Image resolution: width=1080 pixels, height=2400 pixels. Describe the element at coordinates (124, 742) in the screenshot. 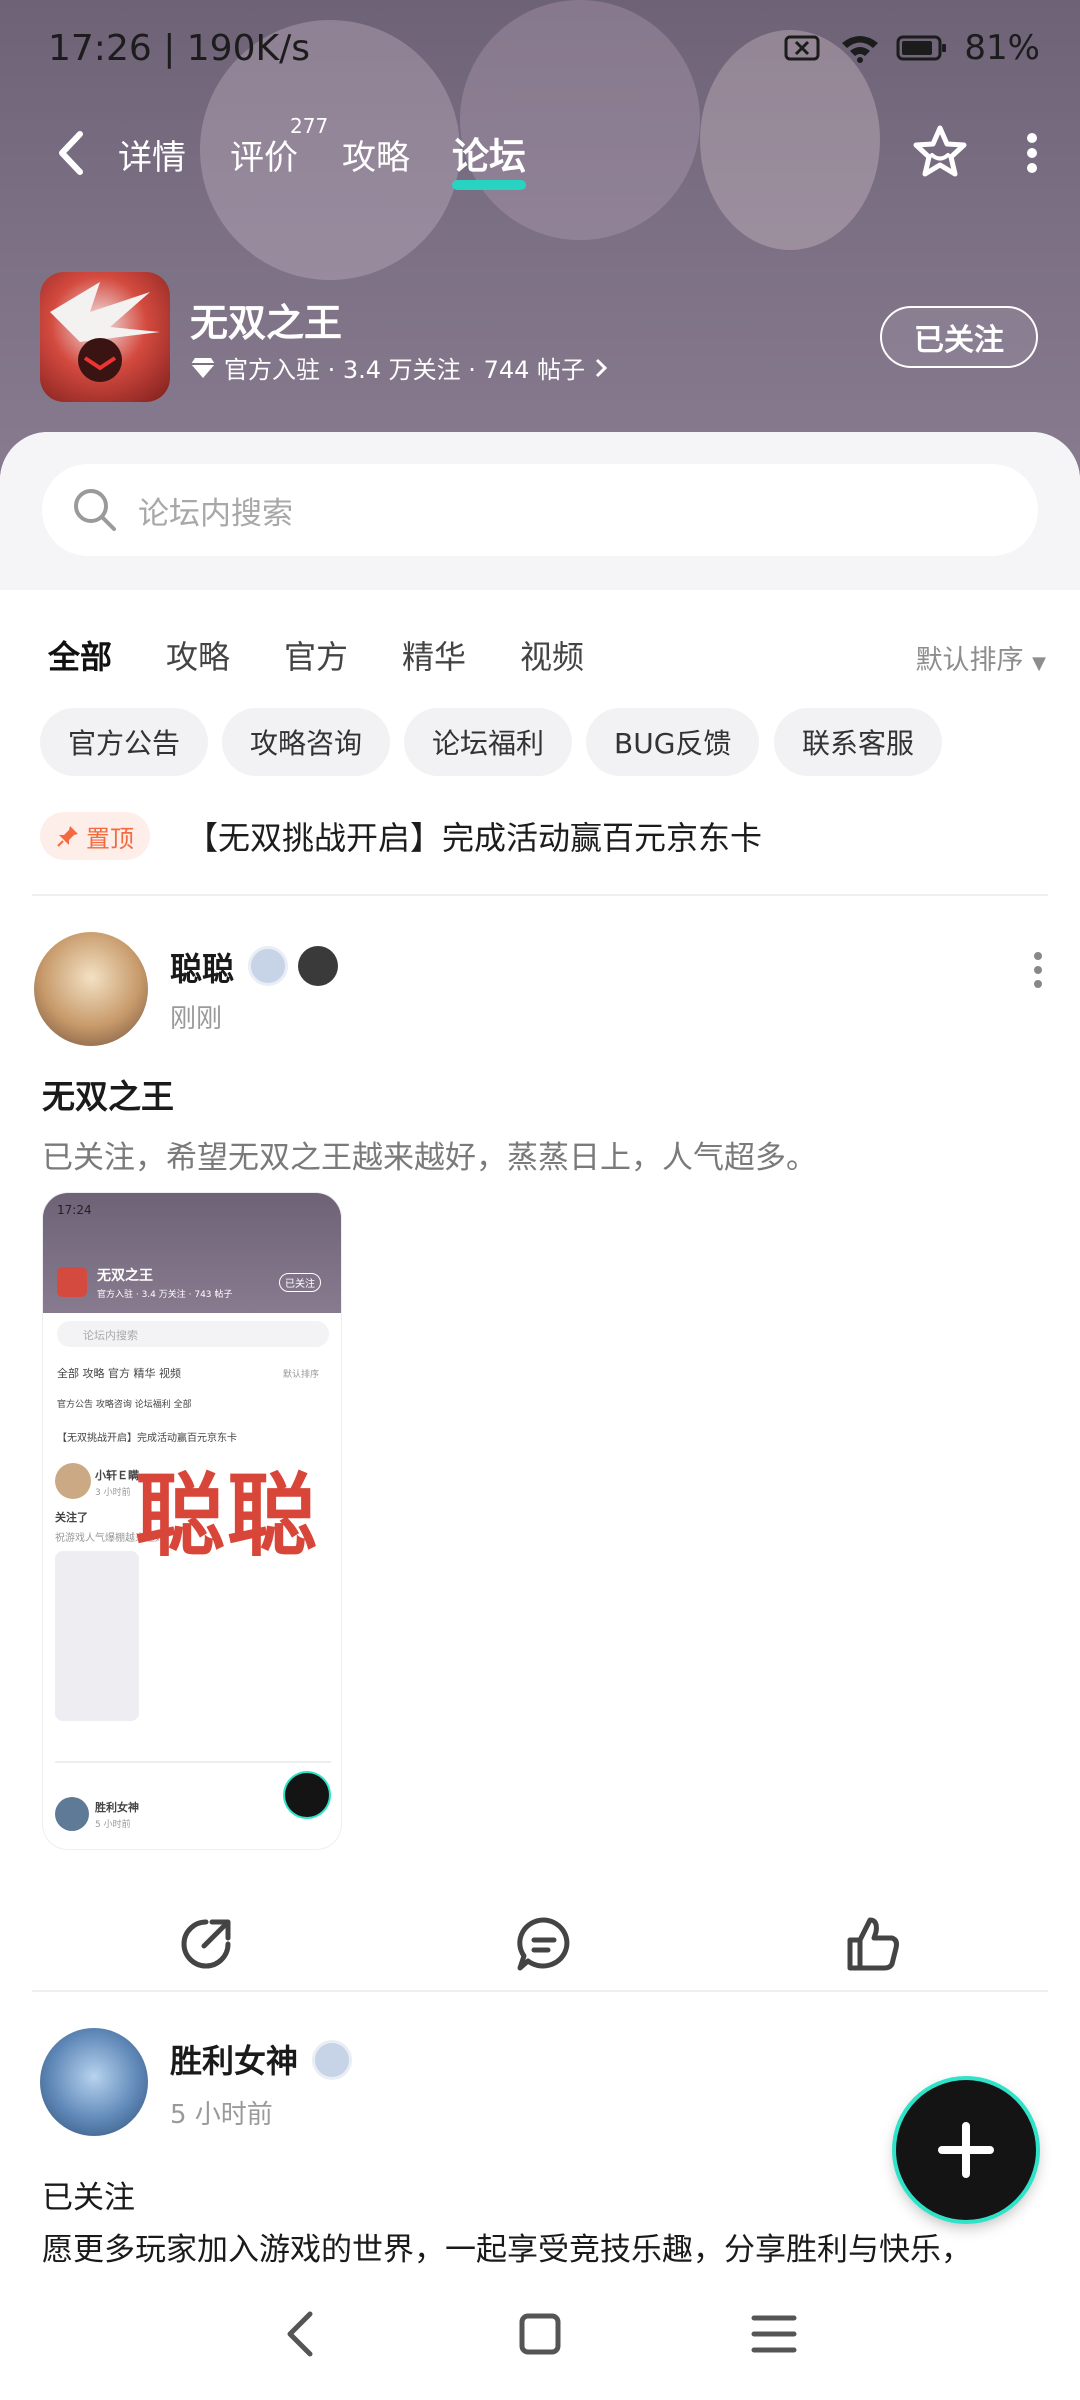

I see `chip-announcements: 官方公告` at that location.